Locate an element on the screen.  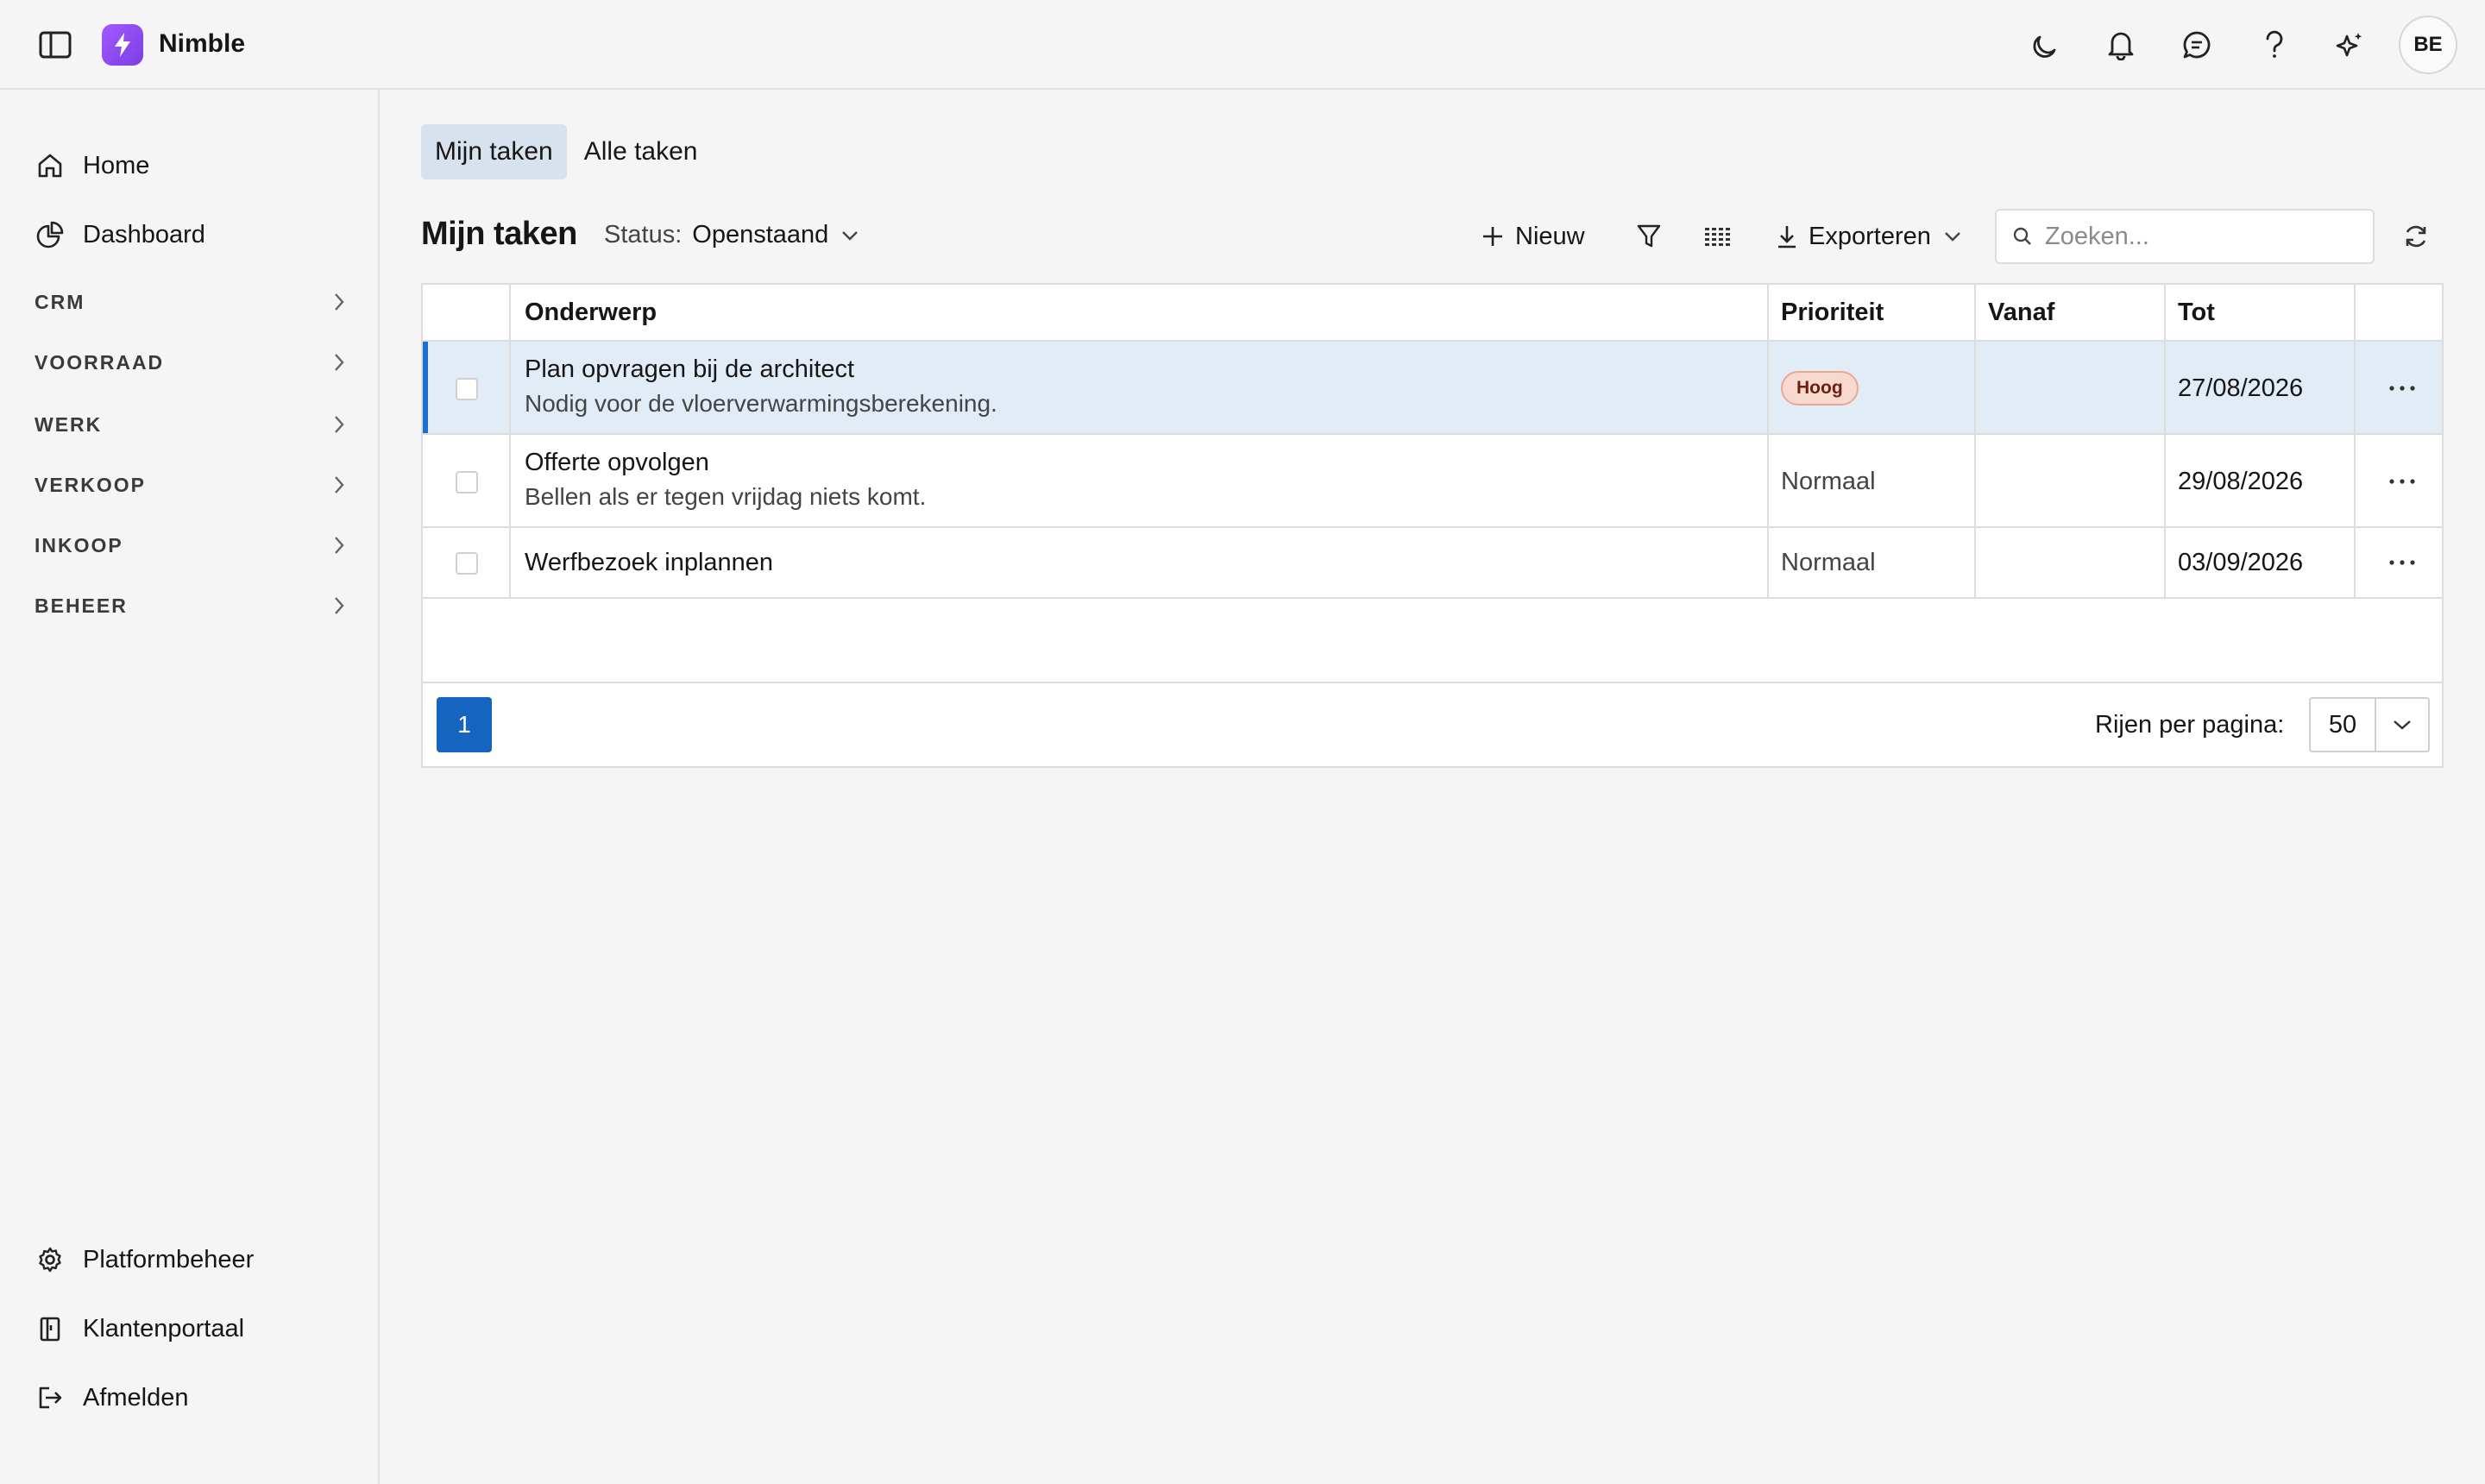
filter-icon is located at coordinates (1649, 236).